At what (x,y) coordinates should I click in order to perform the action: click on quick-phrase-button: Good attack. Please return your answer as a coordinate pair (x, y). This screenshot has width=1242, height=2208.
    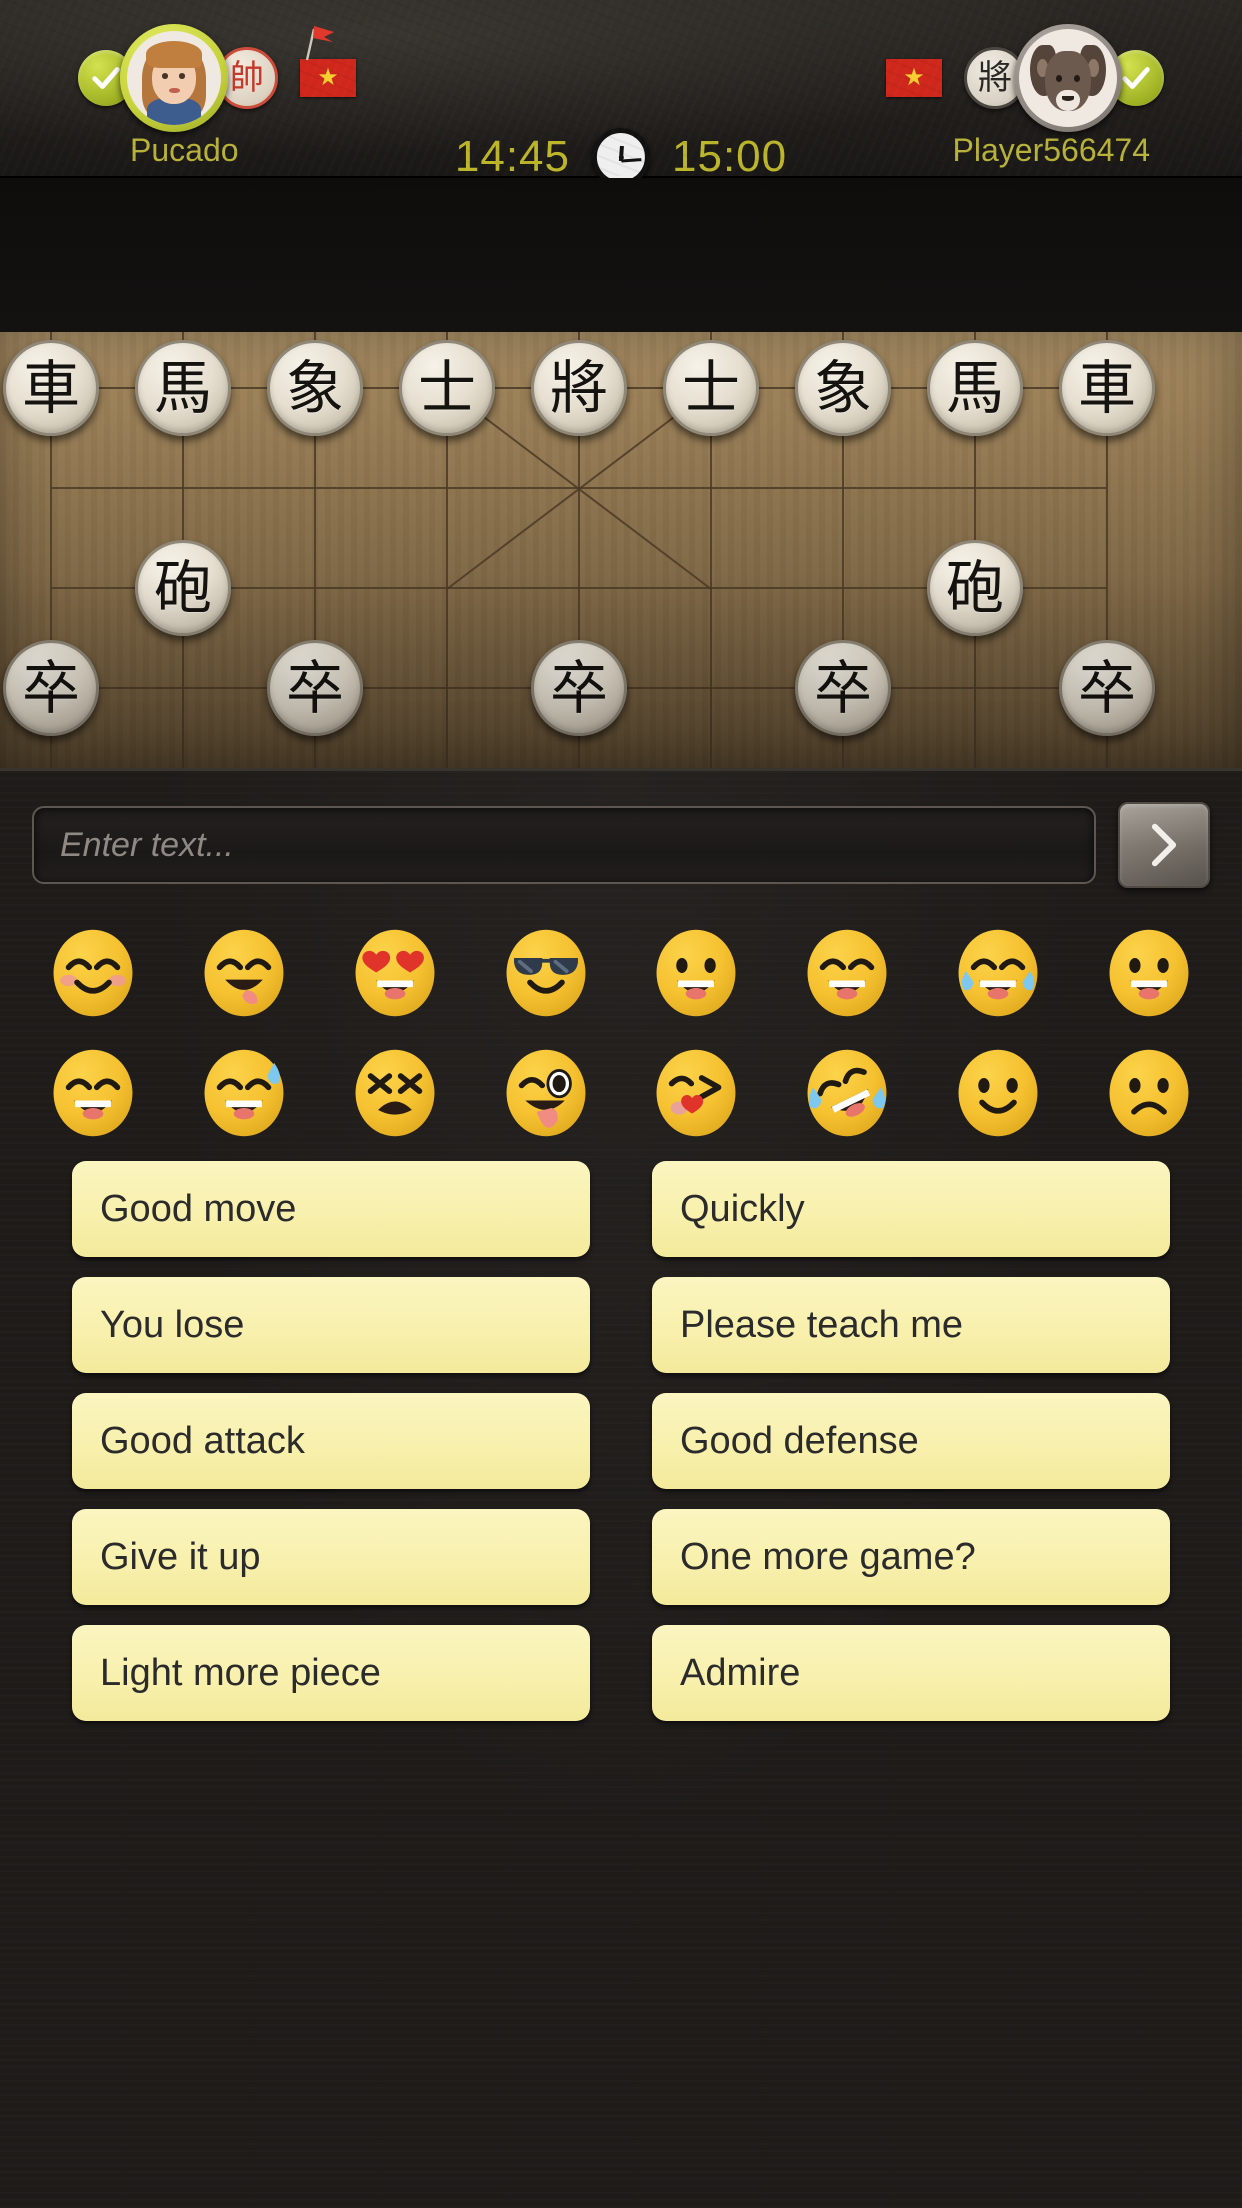
    Looking at the image, I should click on (331, 1441).